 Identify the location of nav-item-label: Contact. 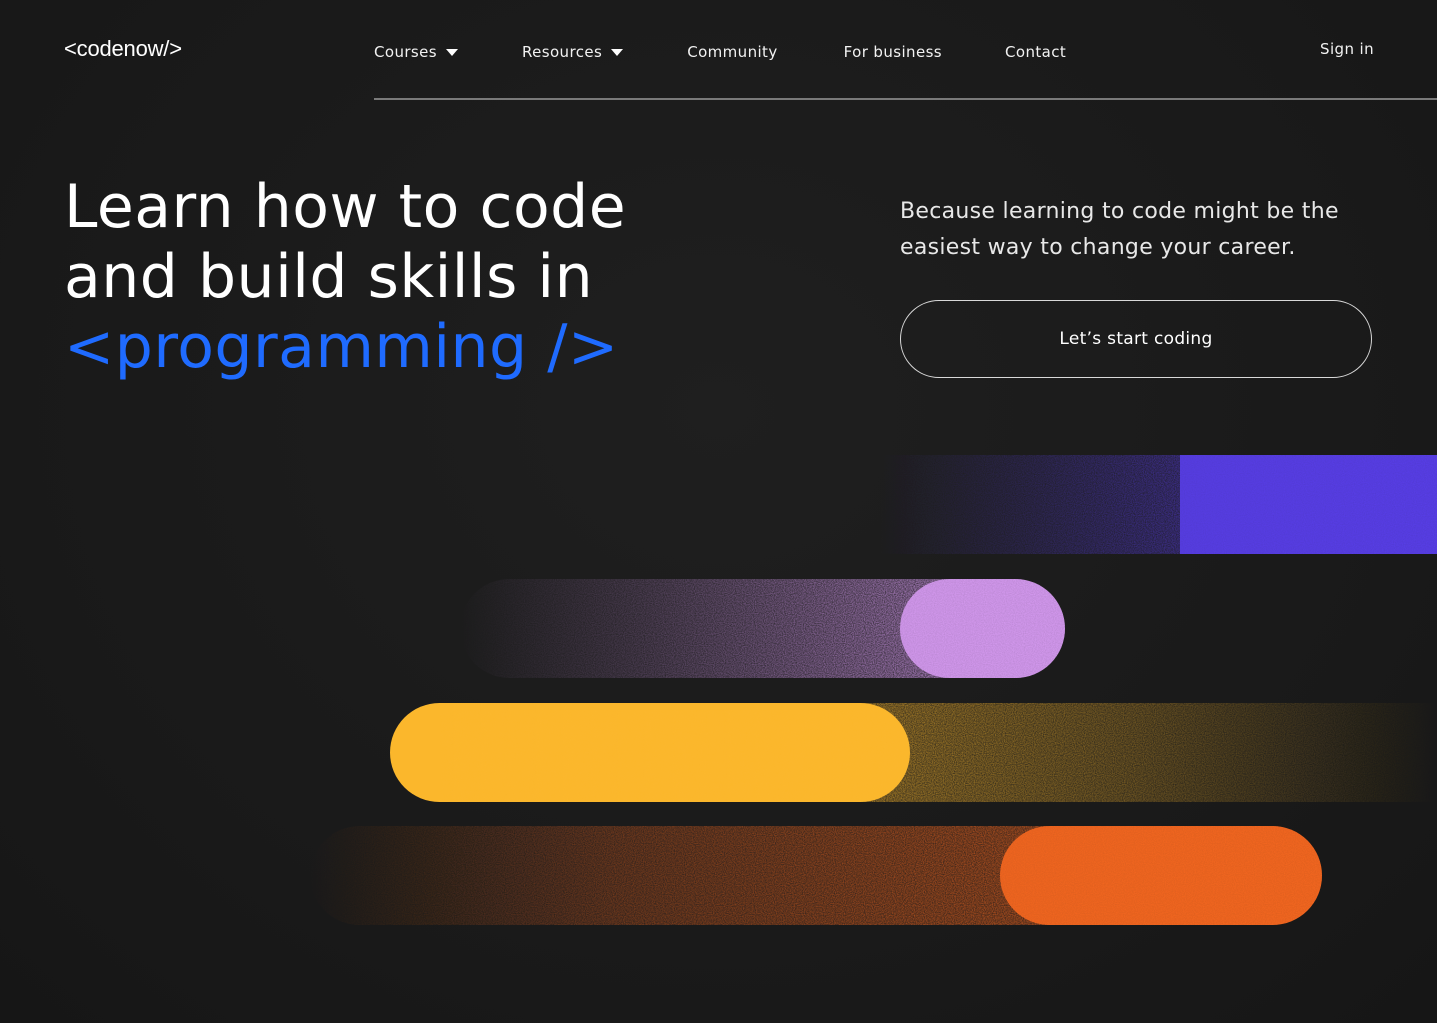
(1036, 52).